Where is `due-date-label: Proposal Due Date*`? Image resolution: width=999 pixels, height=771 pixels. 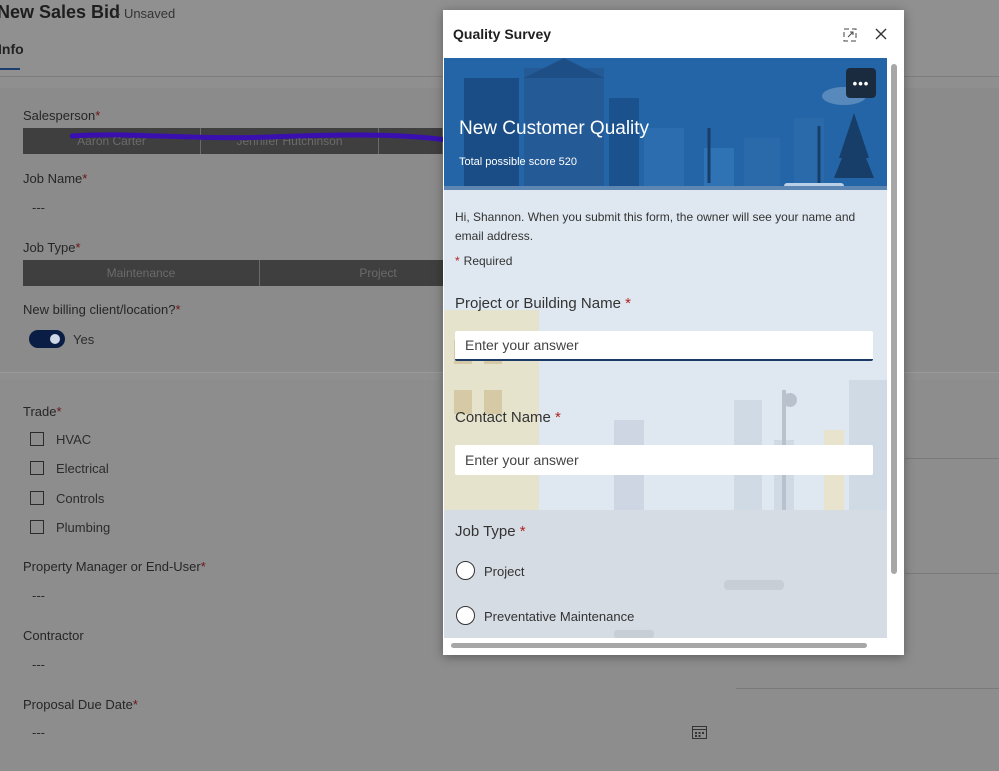 due-date-label: Proposal Due Date* is located at coordinates (80, 704).